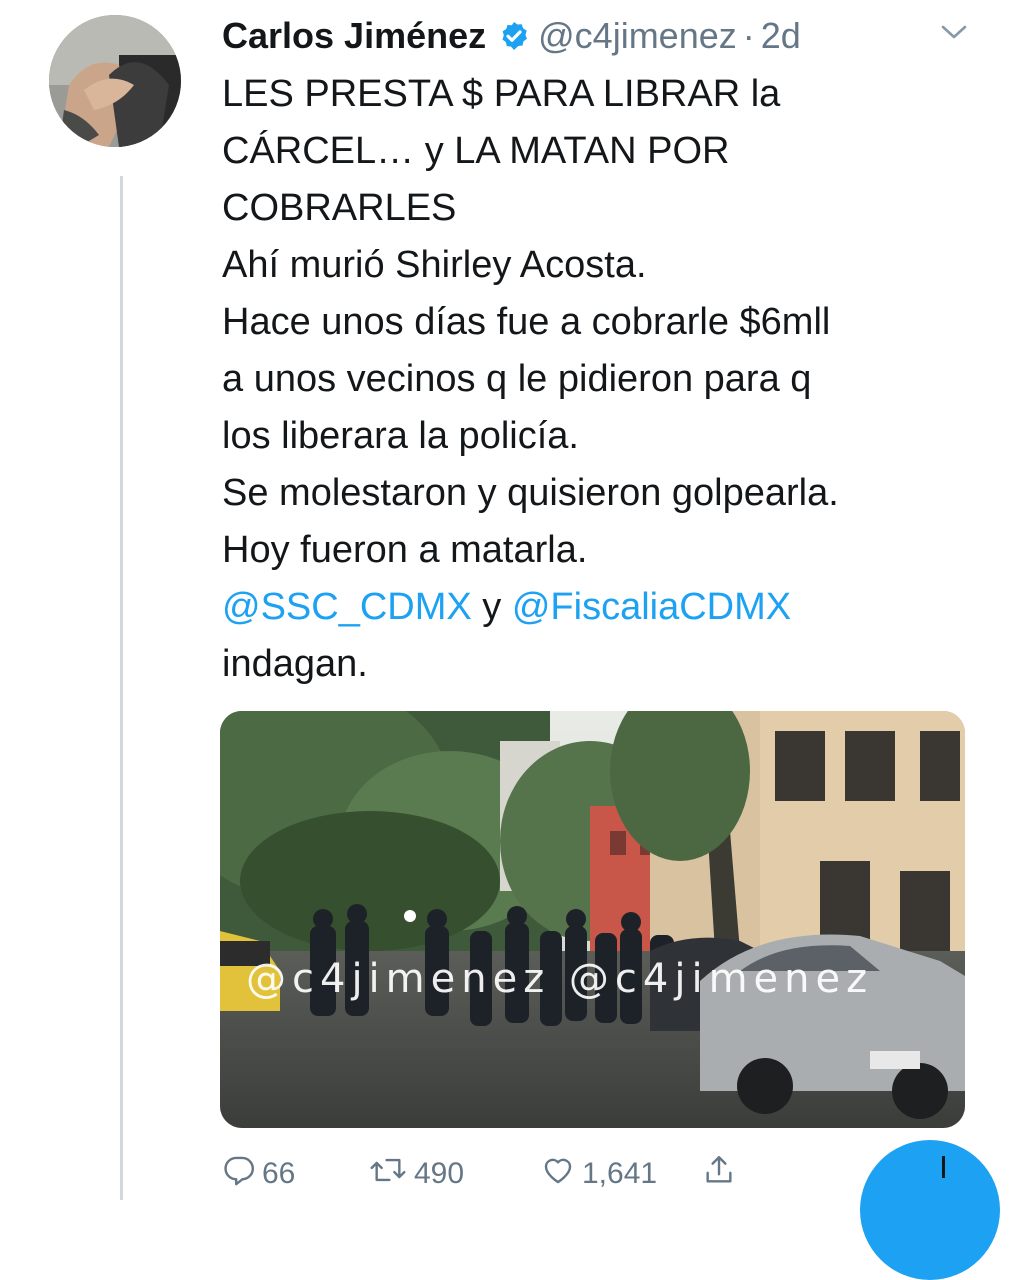  Describe the element at coordinates (239, 1174) in the screenshot. I see `reply-icon` at that location.